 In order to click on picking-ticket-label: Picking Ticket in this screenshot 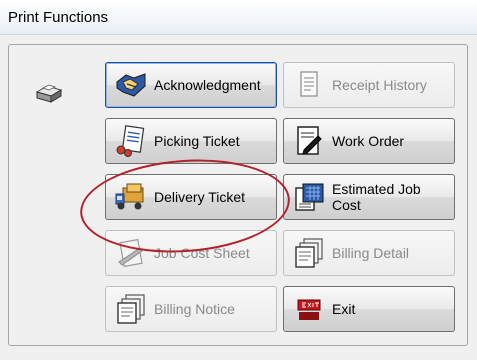, I will do `click(197, 141)`.